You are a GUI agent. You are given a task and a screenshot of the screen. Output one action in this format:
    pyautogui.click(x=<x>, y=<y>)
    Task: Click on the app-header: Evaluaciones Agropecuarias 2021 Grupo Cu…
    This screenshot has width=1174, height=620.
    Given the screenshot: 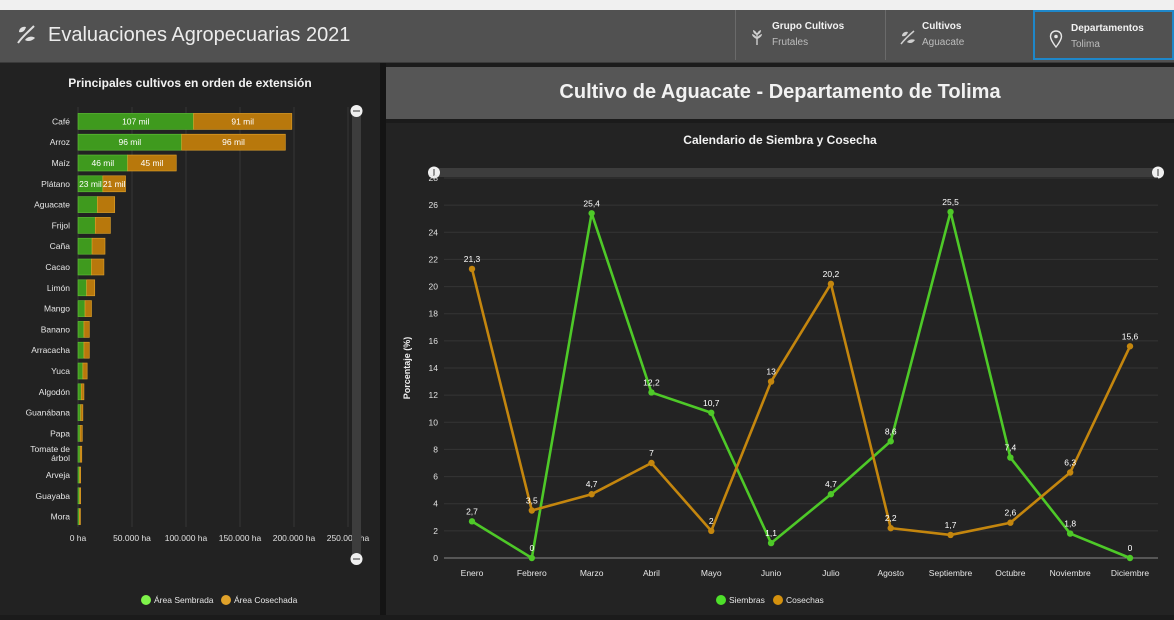 What is the action you would take?
    pyautogui.click(x=587, y=36)
    